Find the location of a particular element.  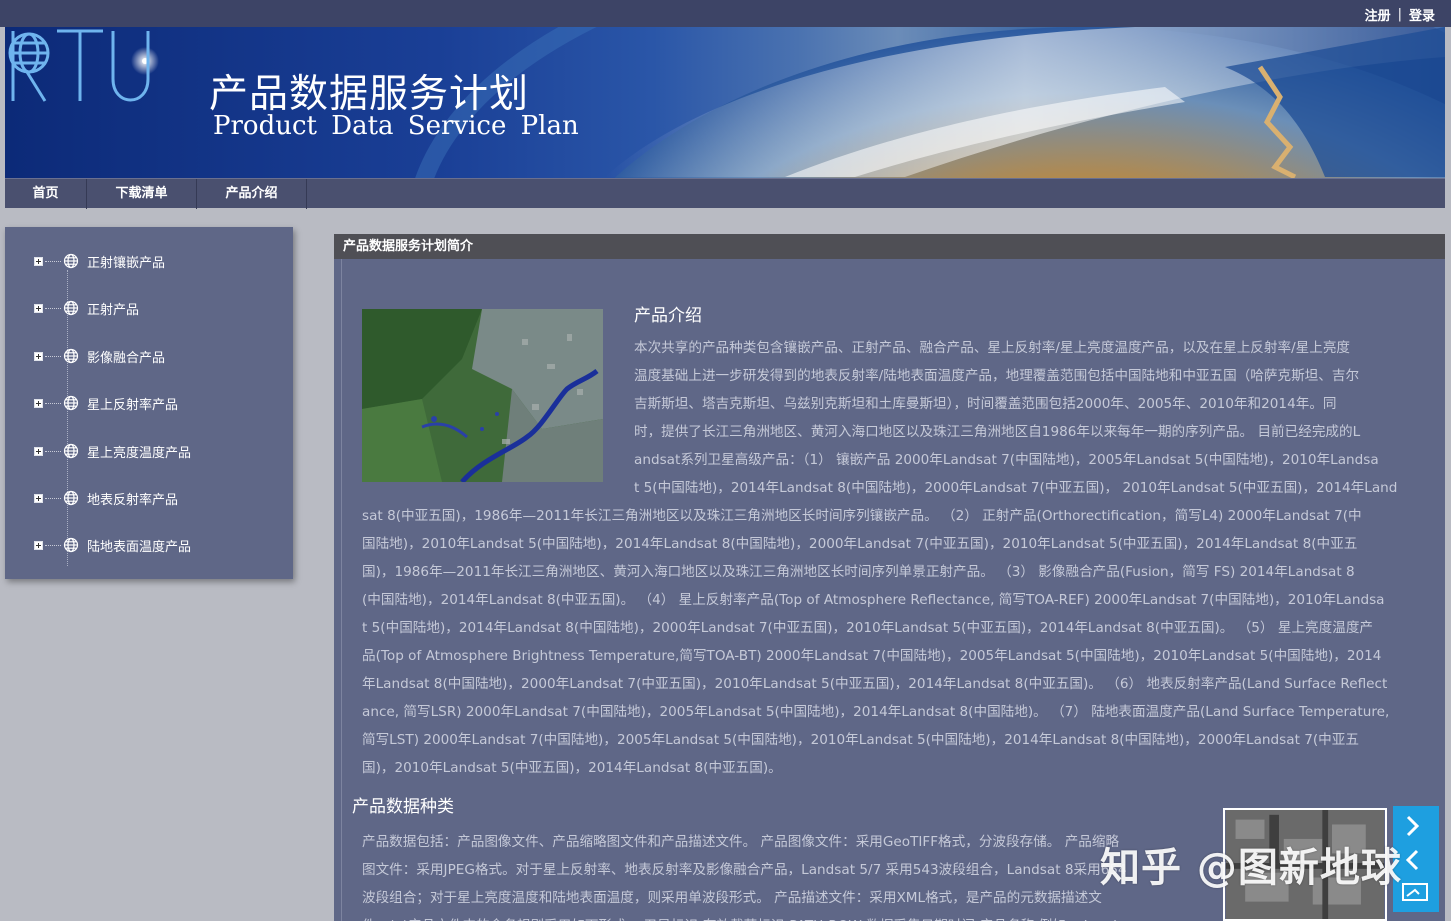

types-heading: 产品数据种类 is located at coordinates (403, 807).